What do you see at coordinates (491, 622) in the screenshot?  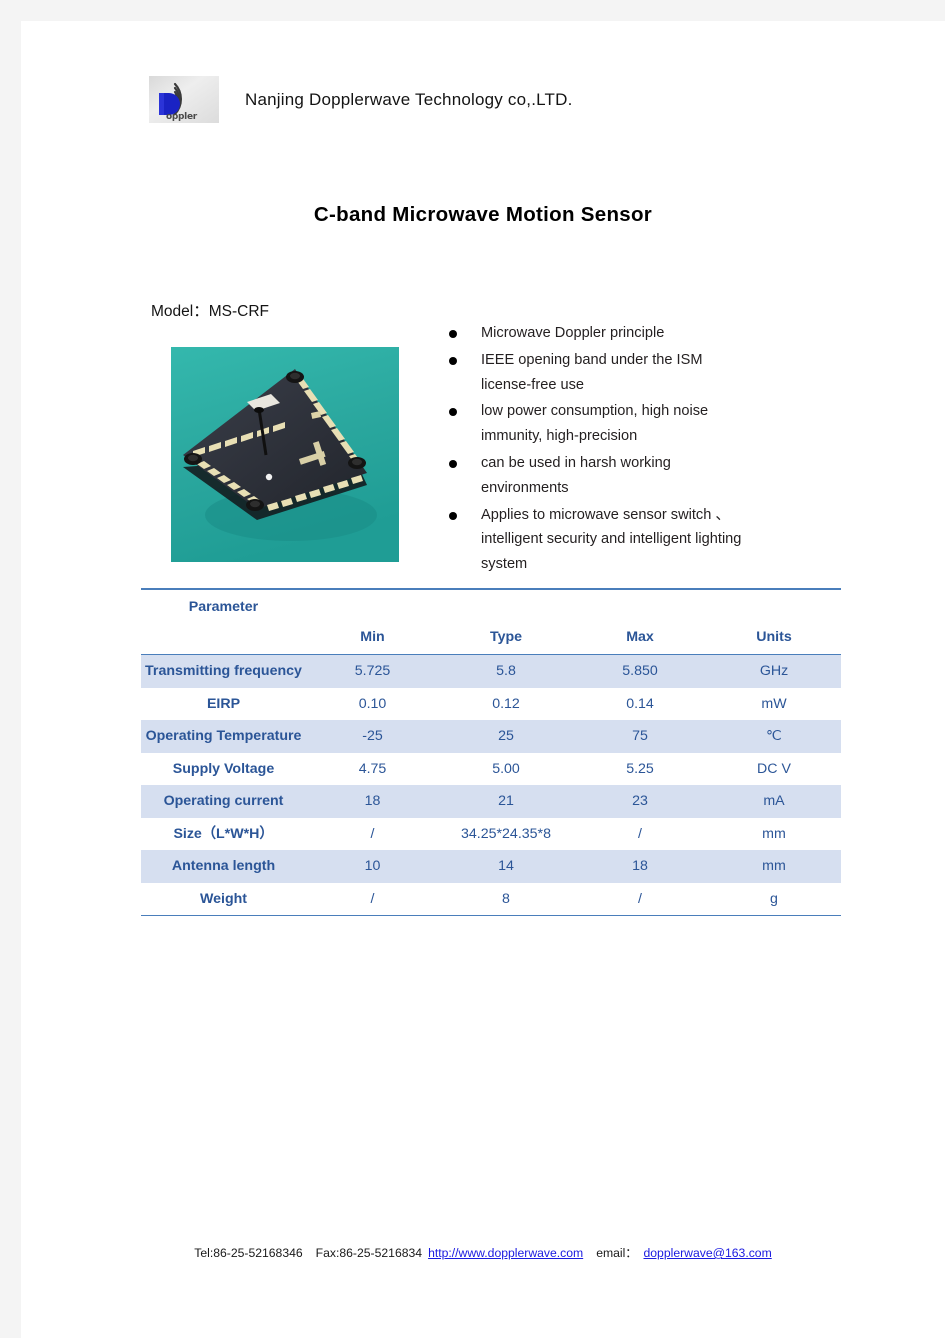 I see `table-header-row: Parameter Min Type Max Units` at bounding box center [491, 622].